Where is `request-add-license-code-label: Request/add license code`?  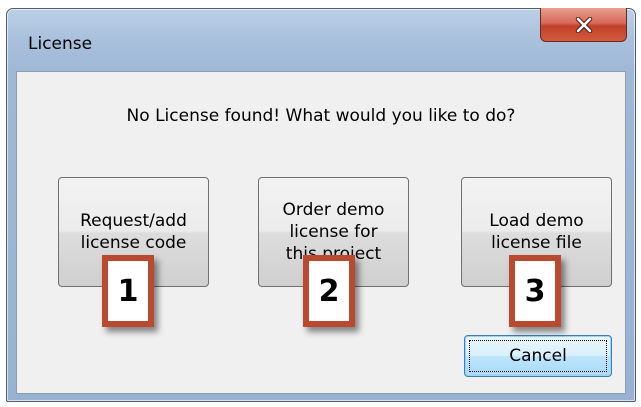 request-add-license-code-label: Request/add license code is located at coordinates (133, 232).